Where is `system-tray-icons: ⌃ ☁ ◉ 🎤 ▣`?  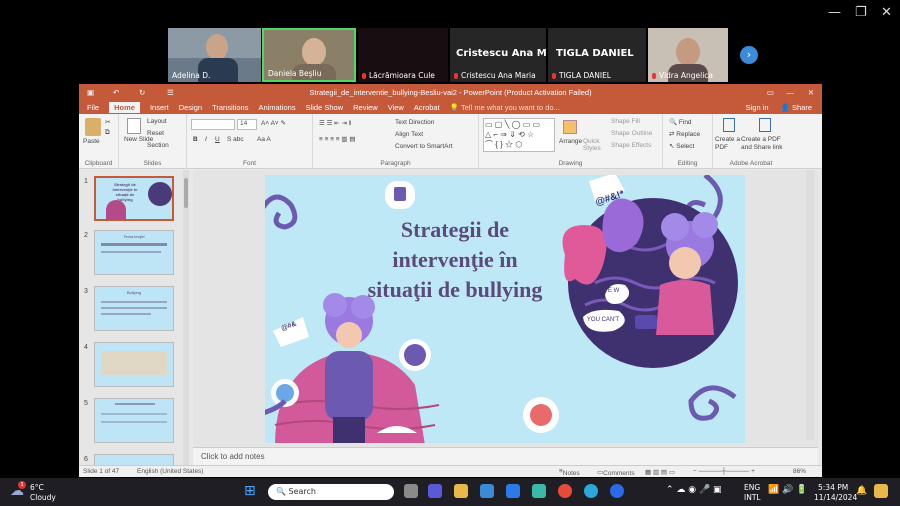
system-tray-icons: ⌃ ☁ ◉ 🎤 ▣ is located at coordinates (694, 490).